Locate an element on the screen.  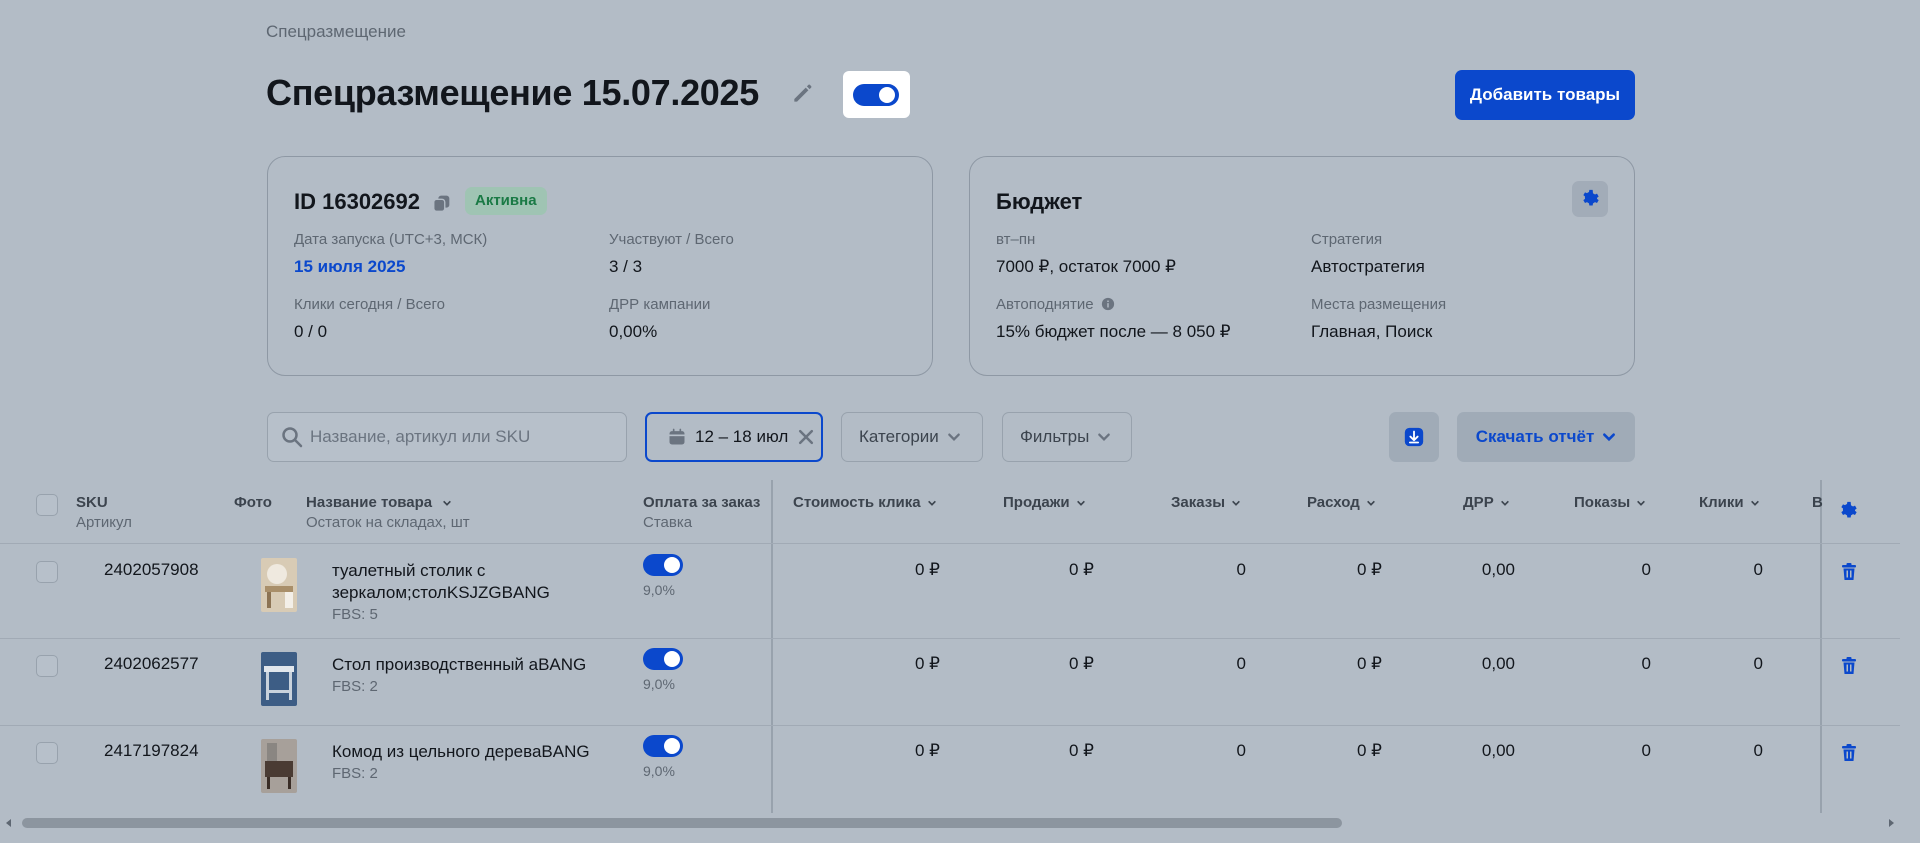
row-sku: 2417197824 is located at coordinates (151, 750).